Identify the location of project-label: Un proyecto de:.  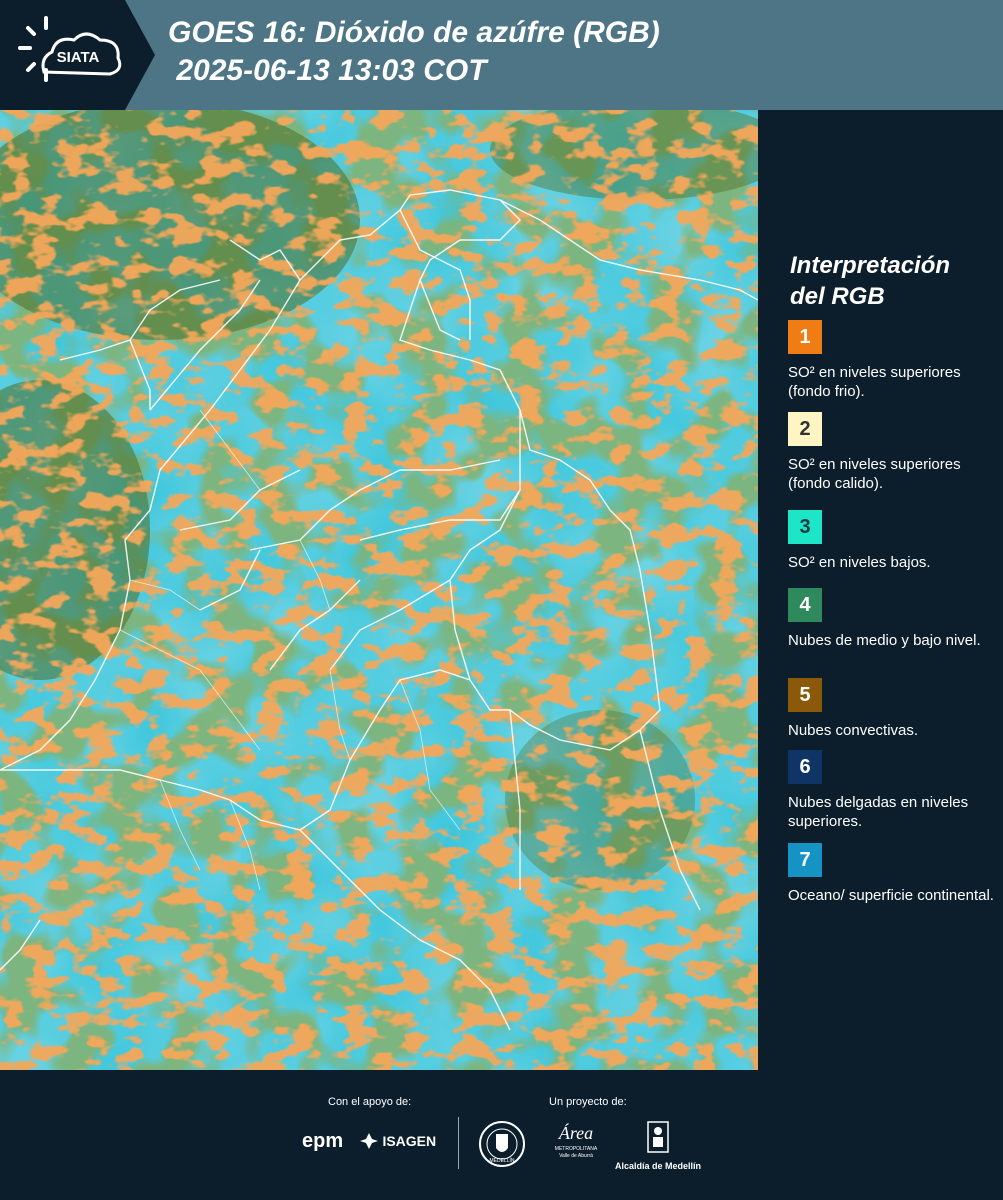
(588, 1102).